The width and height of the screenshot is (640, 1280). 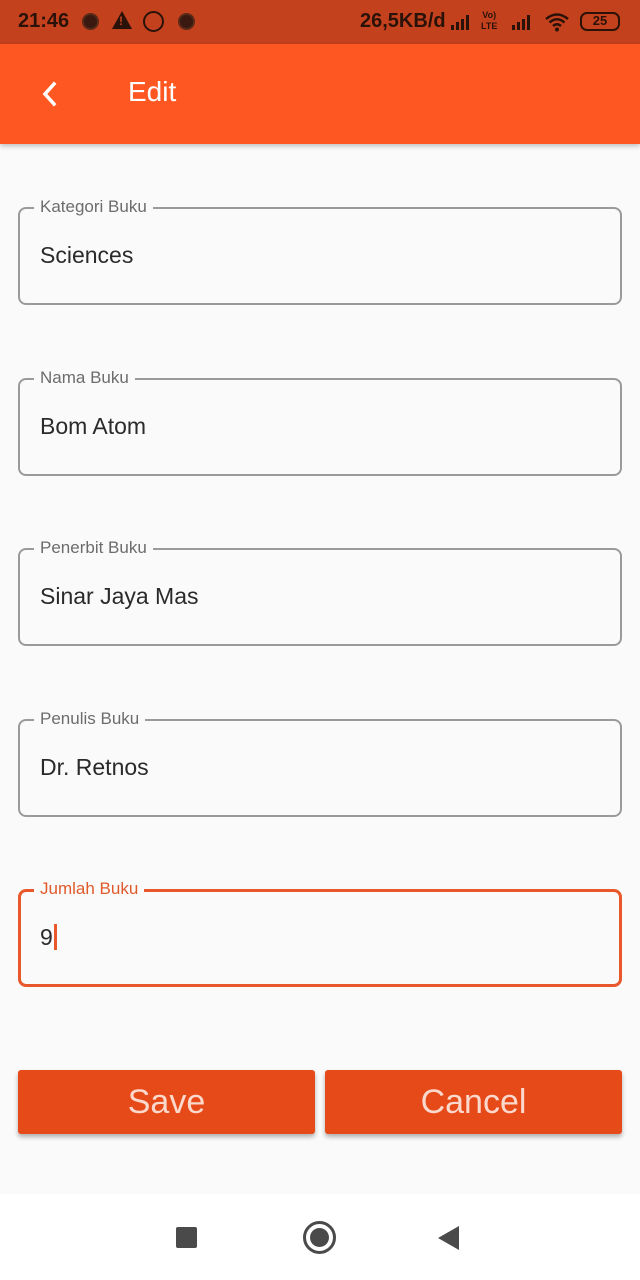 What do you see at coordinates (86, 255) in the screenshot?
I see `field-value: Sciences` at bounding box center [86, 255].